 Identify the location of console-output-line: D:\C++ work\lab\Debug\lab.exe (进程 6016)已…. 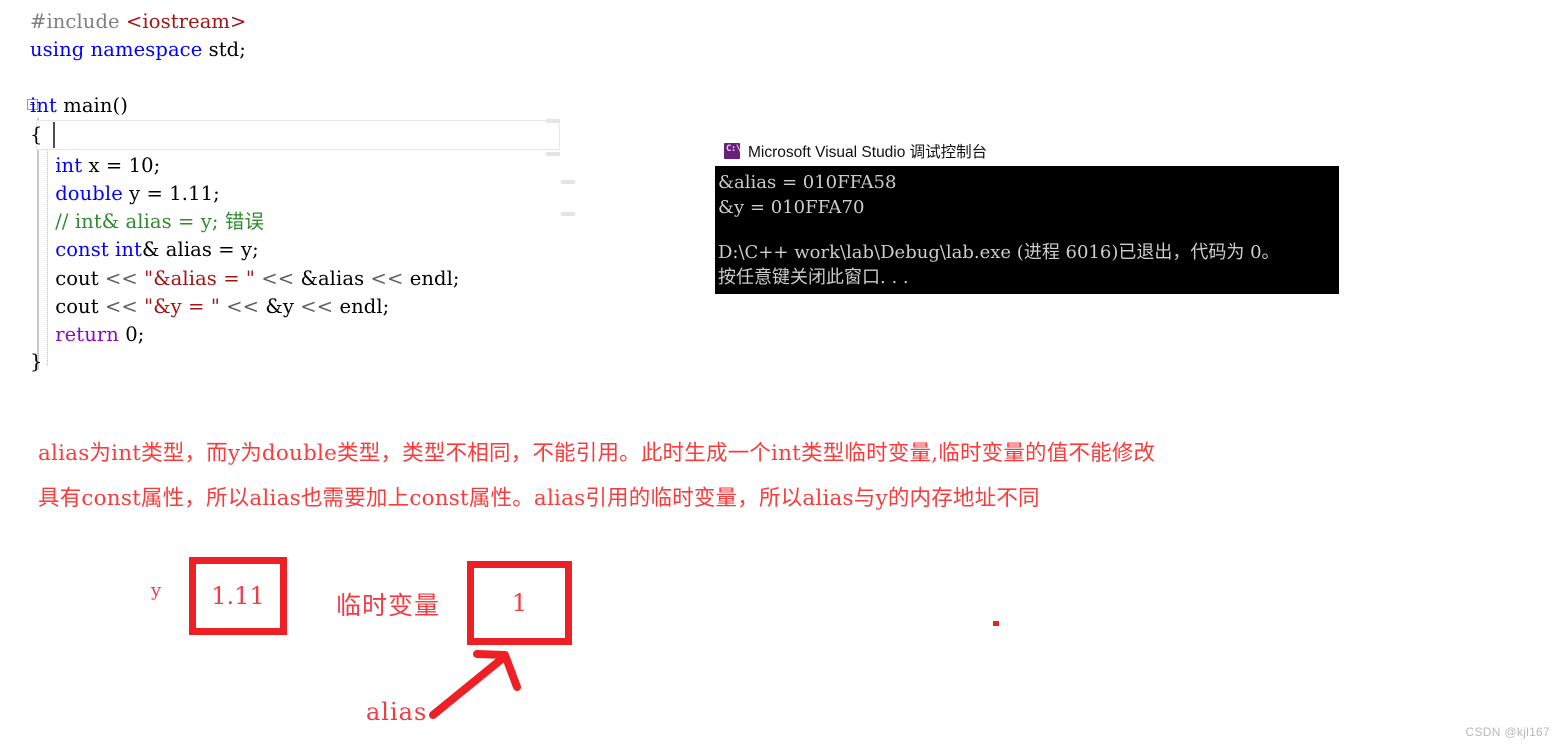
(999, 252).